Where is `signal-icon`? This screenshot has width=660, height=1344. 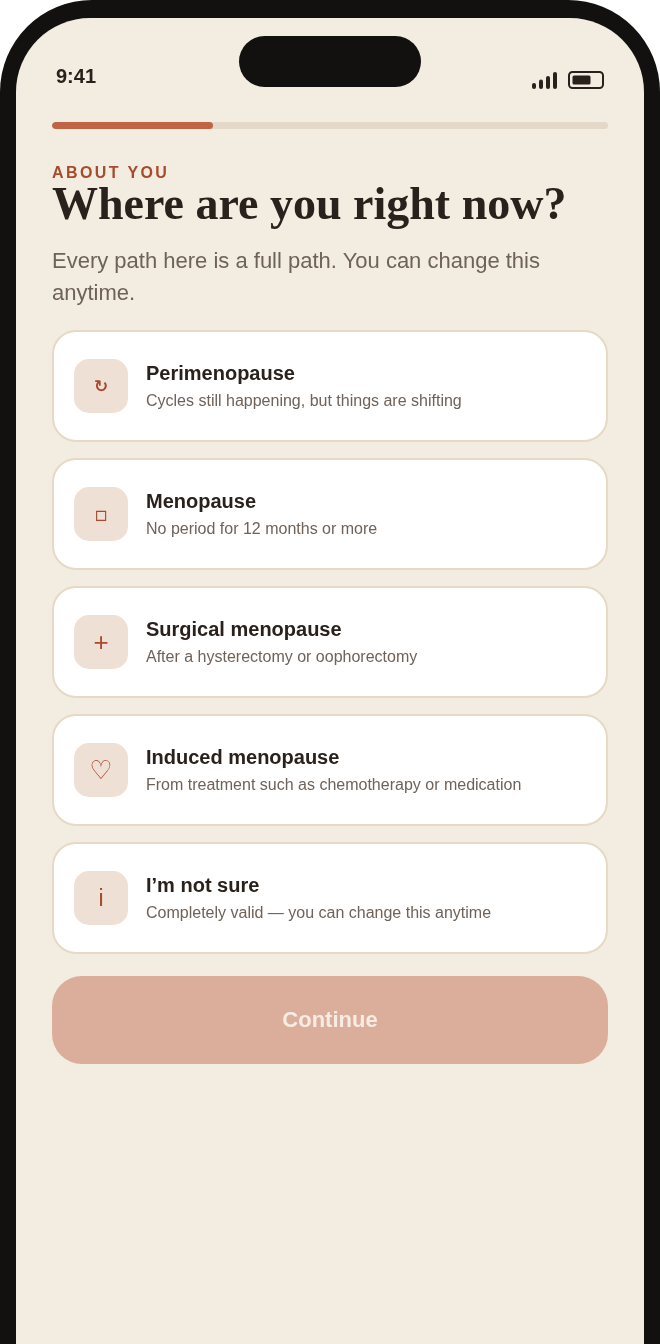 signal-icon is located at coordinates (544, 80).